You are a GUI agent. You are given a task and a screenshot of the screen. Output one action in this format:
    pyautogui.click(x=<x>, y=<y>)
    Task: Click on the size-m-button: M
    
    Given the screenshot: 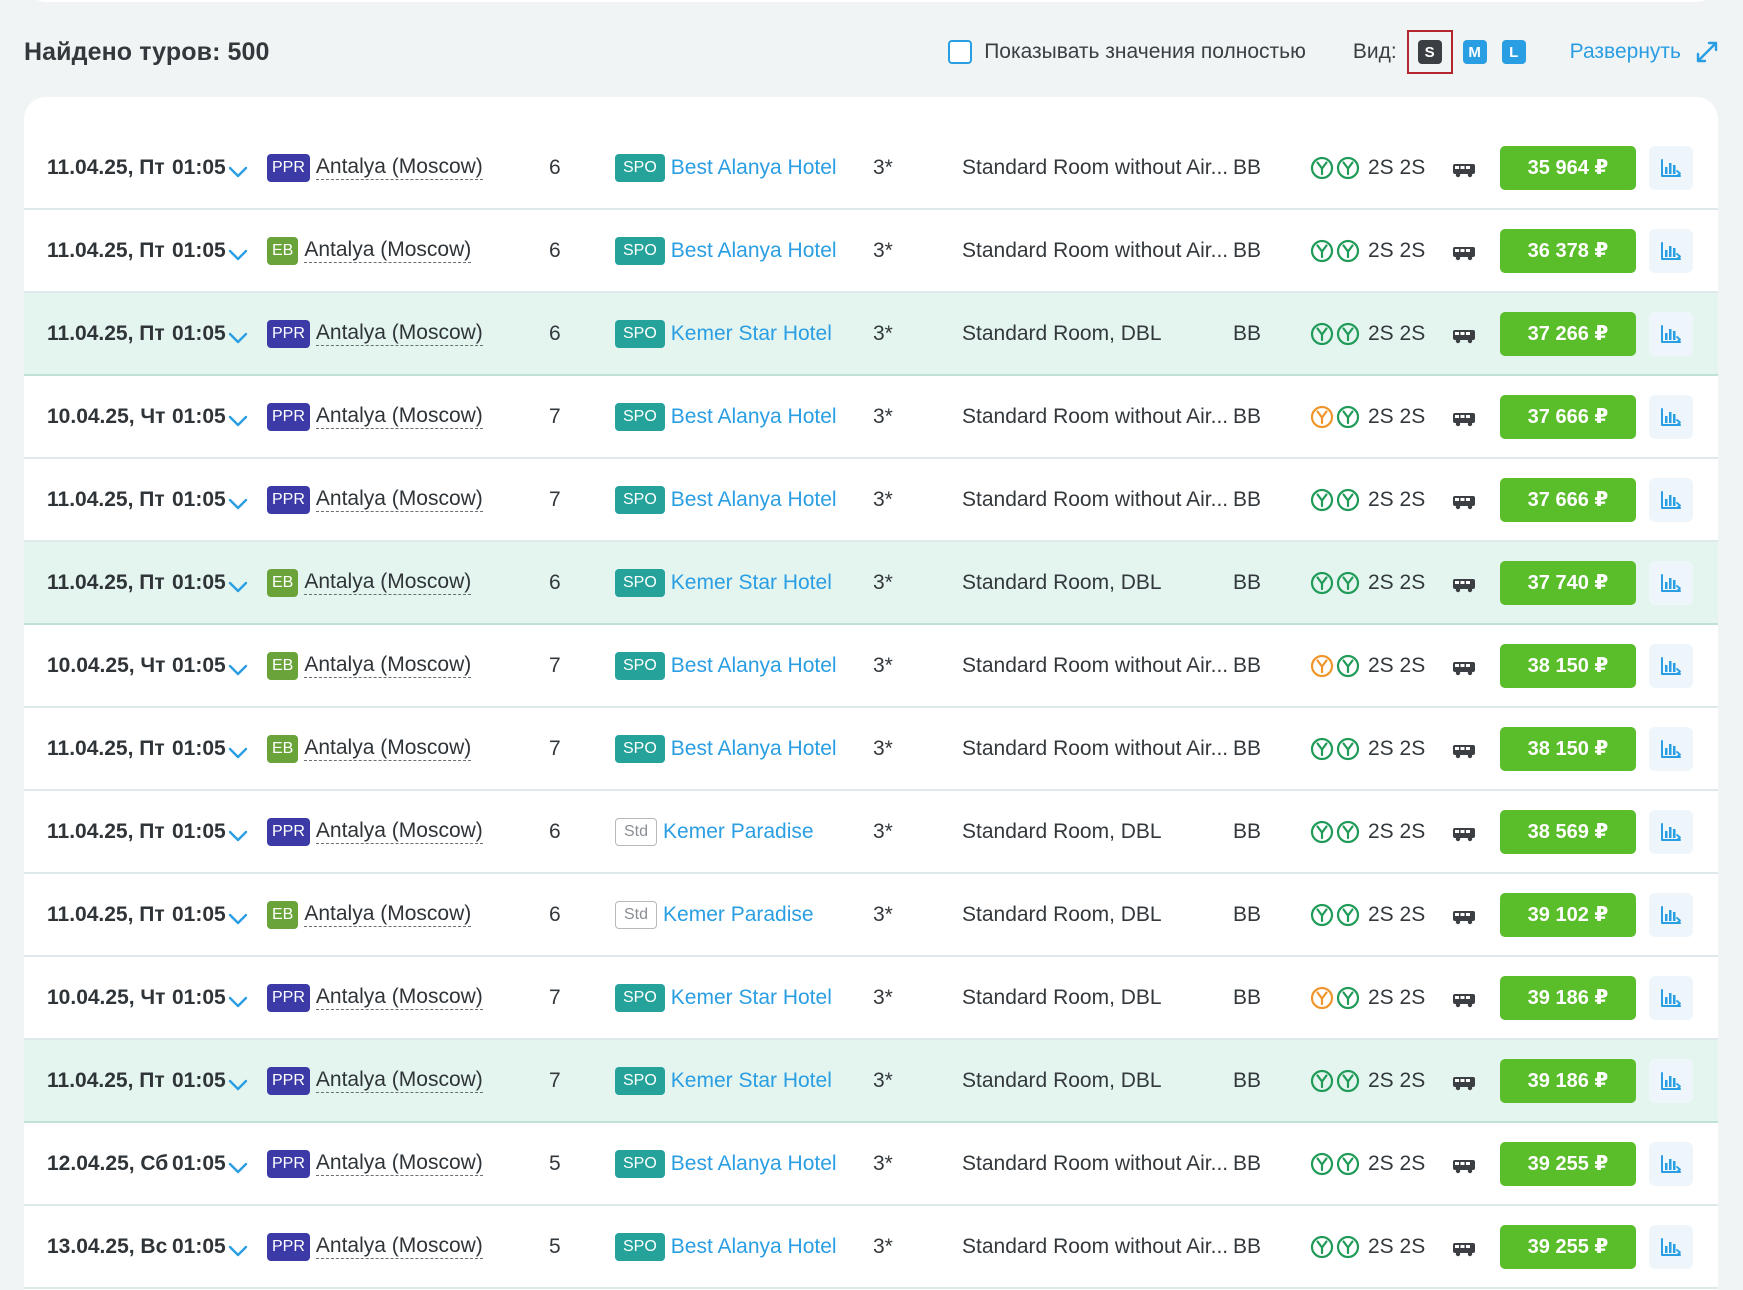 What is the action you would take?
    pyautogui.click(x=1474, y=52)
    